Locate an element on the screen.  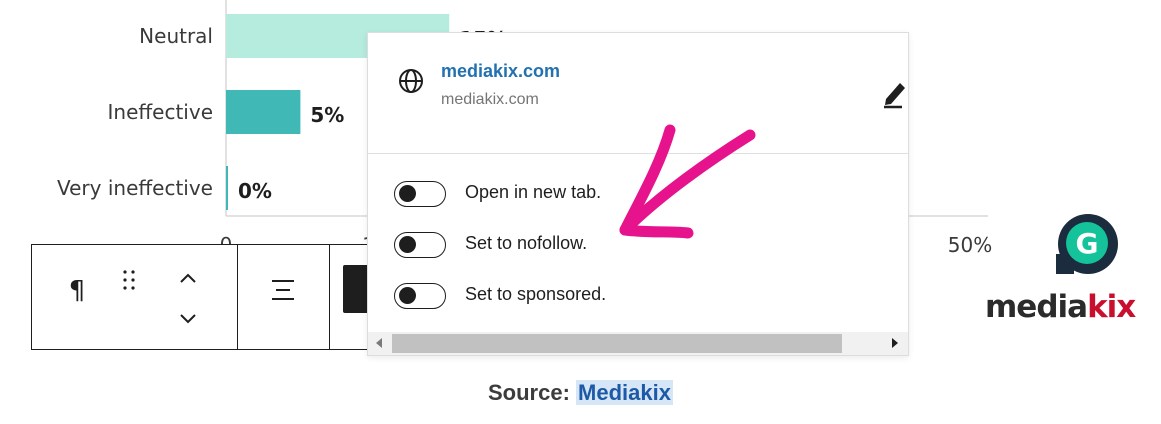
grammarly-letter: G is located at coordinates (1087, 243).